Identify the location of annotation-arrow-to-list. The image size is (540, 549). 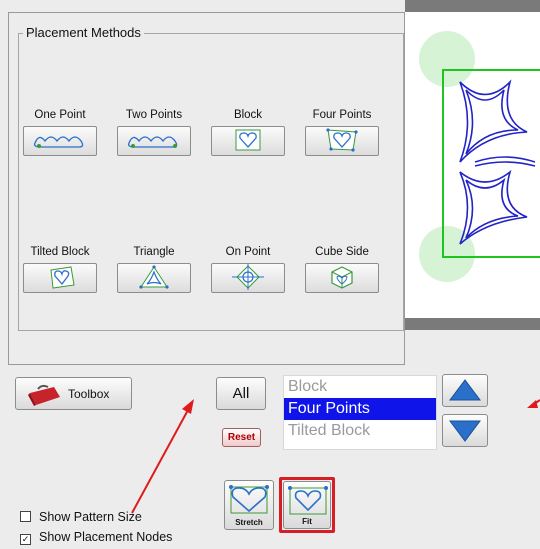
(533, 403).